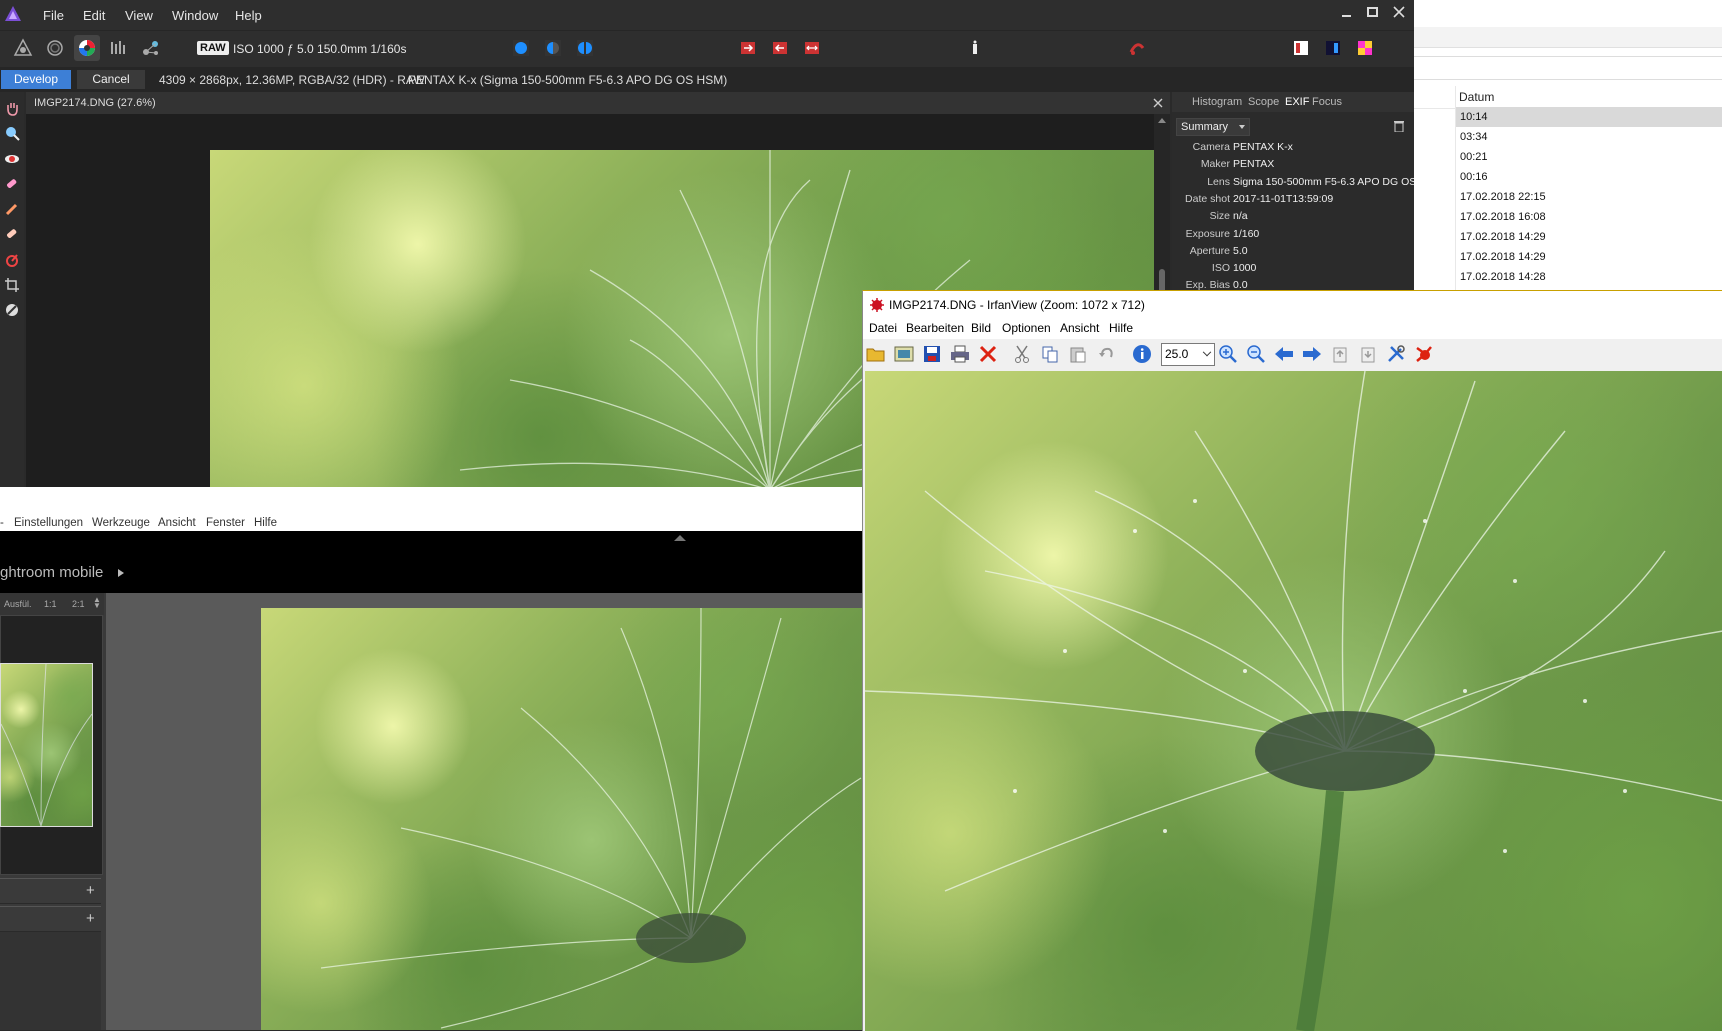 The height and width of the screenshot is (1031, 1722). Describe the element at coordinates (121, 573) in the screenshot. I see `play-triangle-icon` at that location.